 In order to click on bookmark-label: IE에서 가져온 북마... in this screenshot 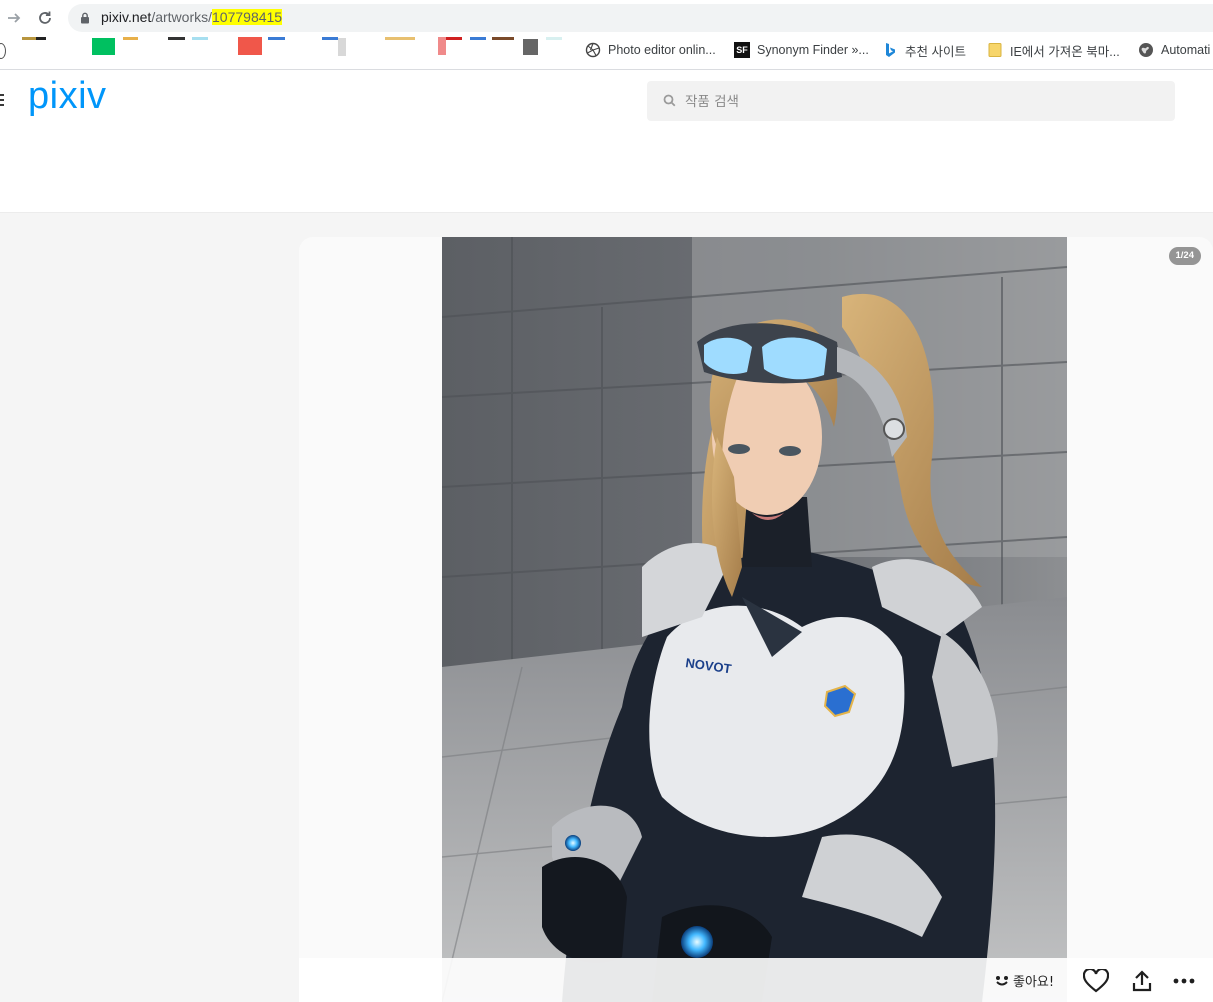, I will do `click(1065, 51)`.